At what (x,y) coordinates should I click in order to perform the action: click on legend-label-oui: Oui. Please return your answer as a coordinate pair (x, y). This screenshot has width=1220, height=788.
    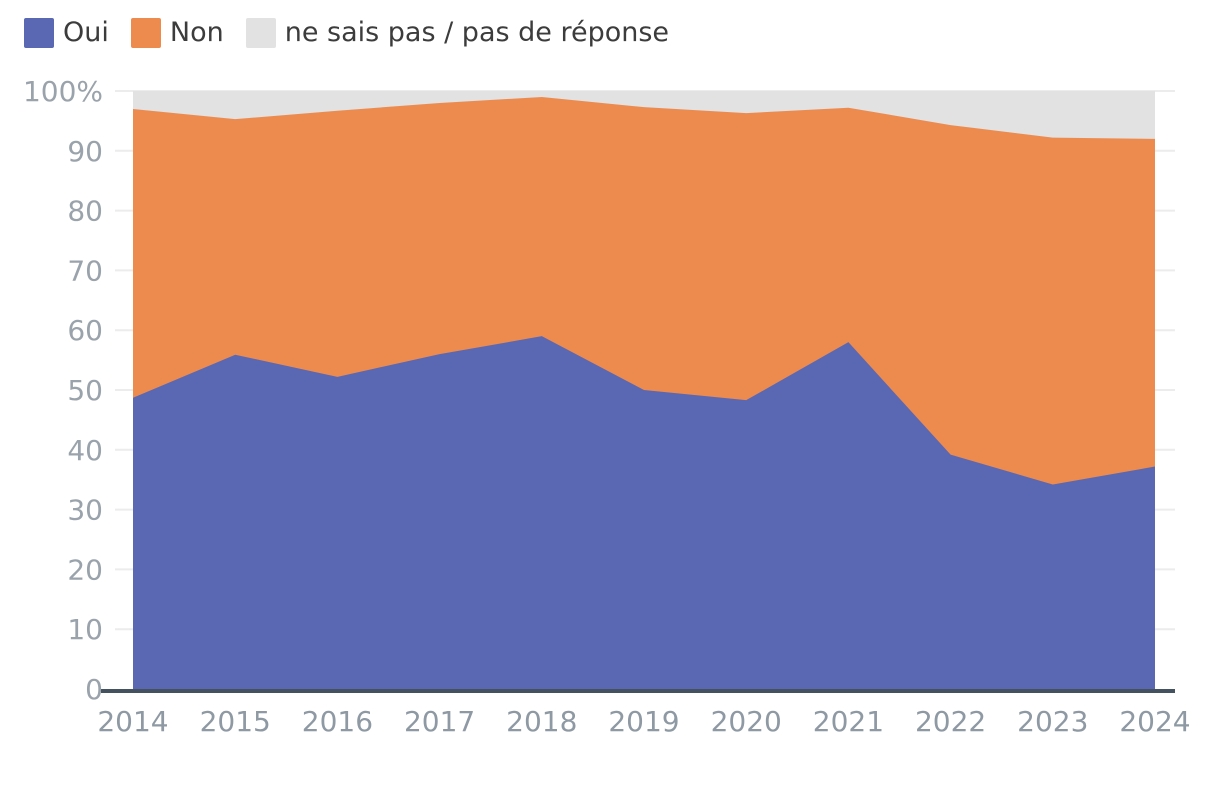
    Looking at the image, I should click on (86, 32).